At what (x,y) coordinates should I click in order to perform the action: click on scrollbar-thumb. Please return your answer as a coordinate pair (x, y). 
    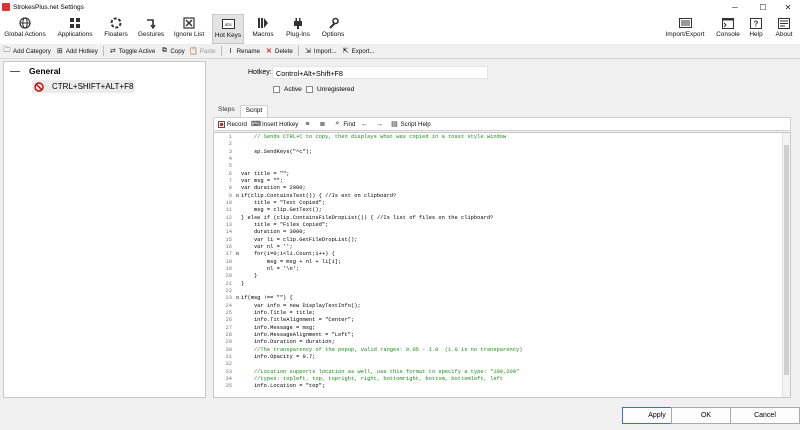
    Looking at the image, I should click on (786, 260).